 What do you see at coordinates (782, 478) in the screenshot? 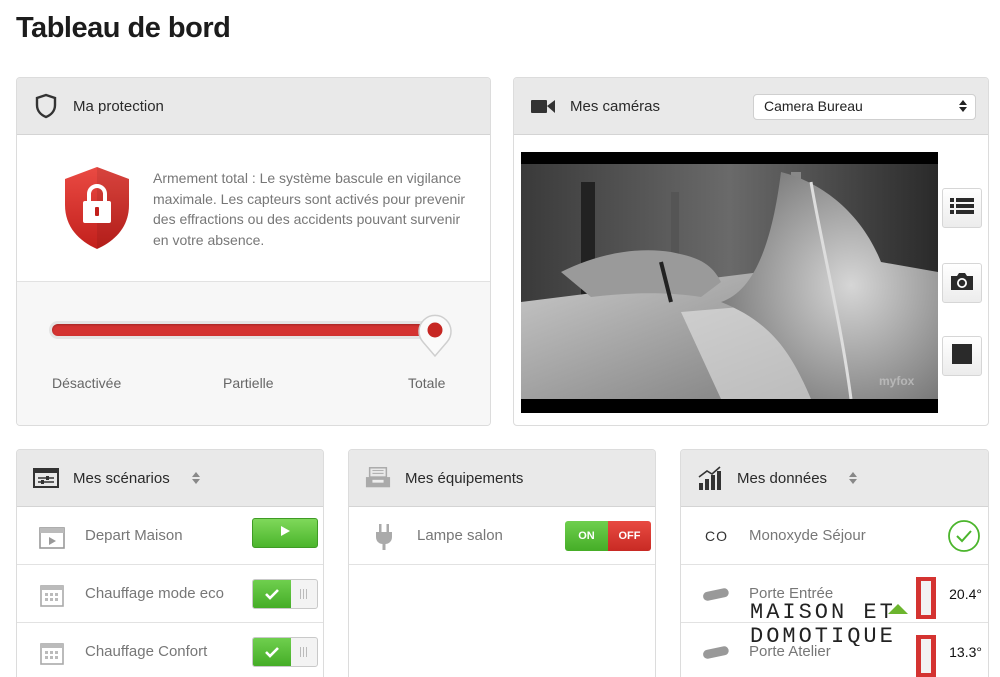
I see `donnees-title: Mes données` at bounding box center [782, 478].